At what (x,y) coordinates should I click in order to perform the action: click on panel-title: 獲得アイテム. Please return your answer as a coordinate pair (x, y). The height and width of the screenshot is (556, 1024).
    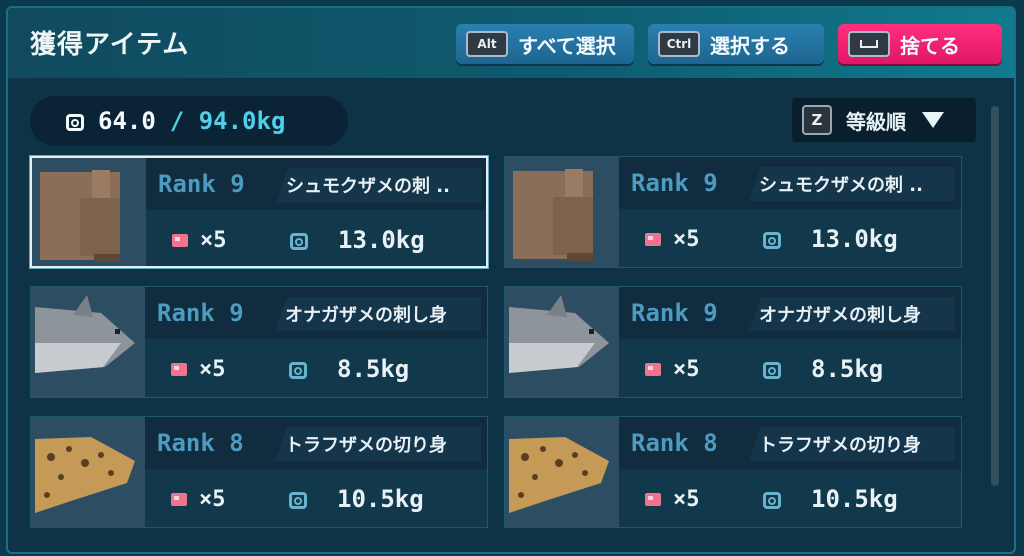
    Looking at the image, I should click on (110, 45).